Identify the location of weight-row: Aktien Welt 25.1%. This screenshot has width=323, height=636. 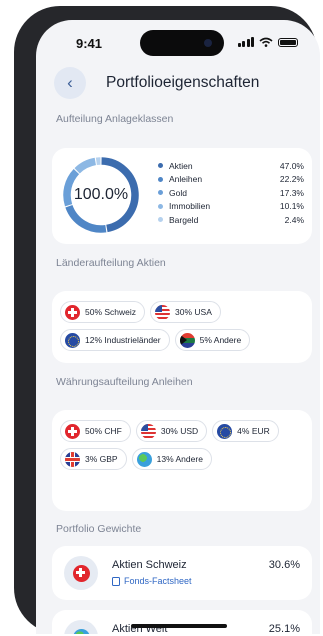
(182, 622).